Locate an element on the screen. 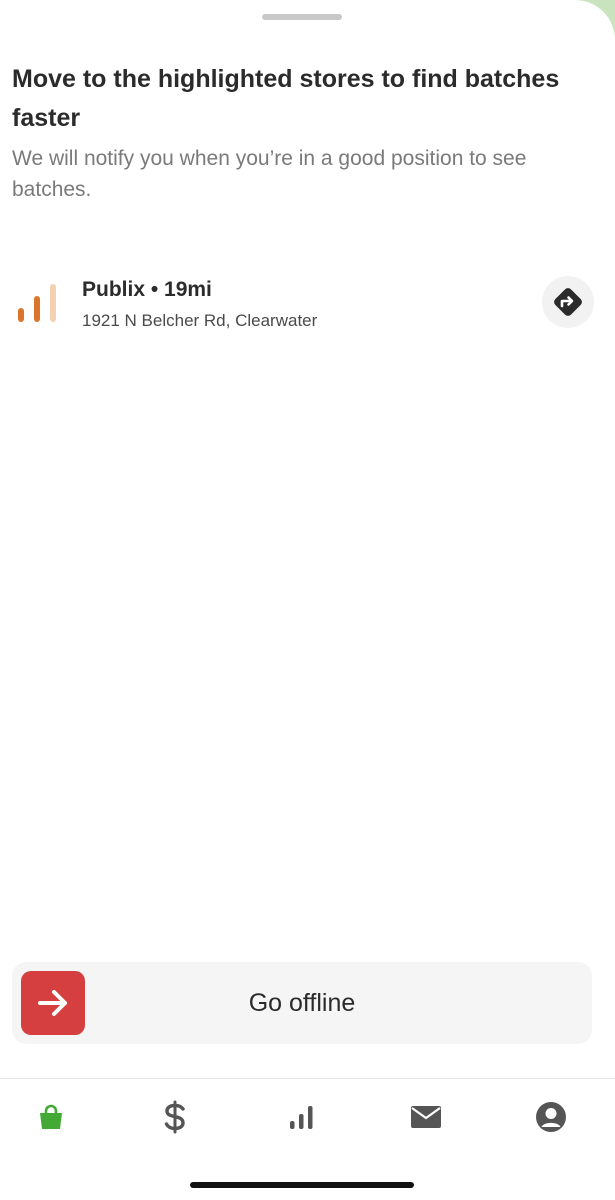 The height and width of the screenshot is (1200, 615). offline-icon-tile is located at coordinates (53, 1003).